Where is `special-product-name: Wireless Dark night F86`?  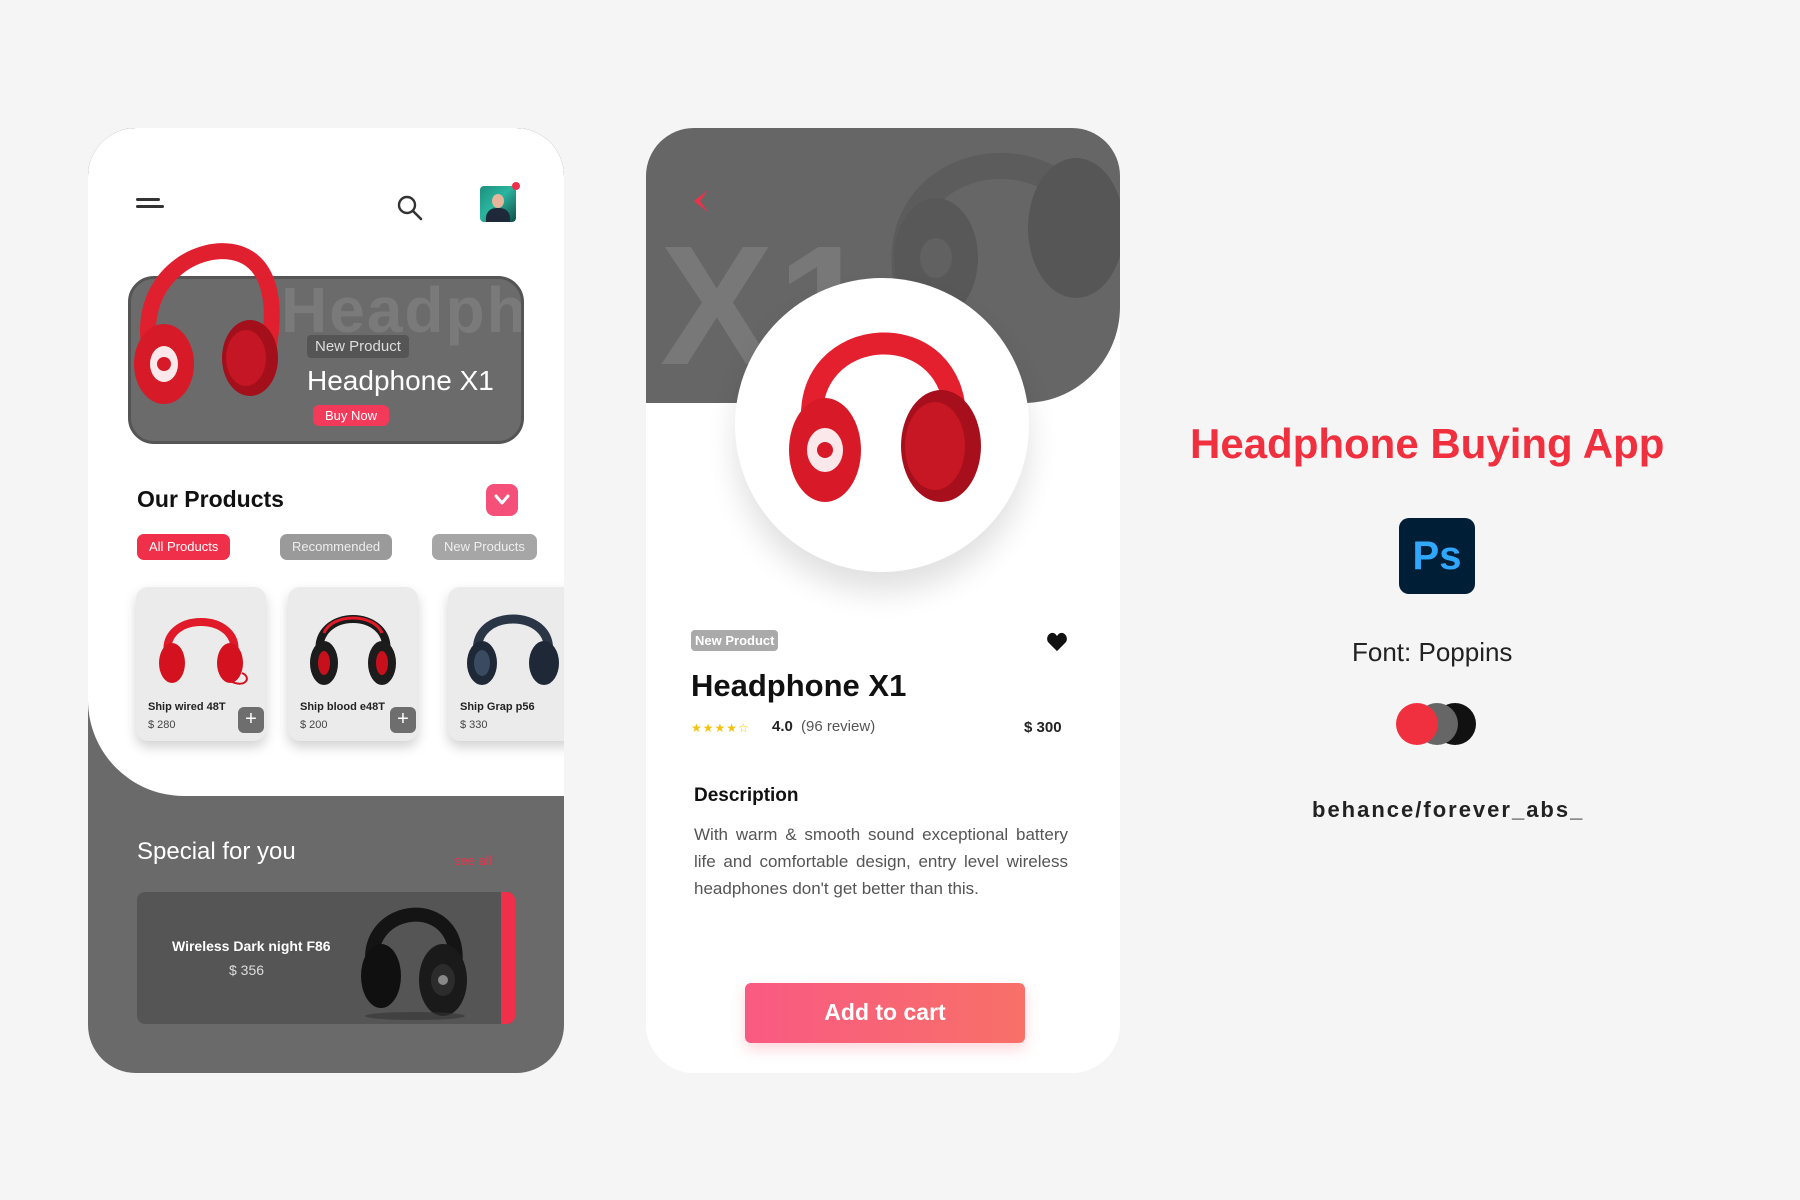
special-product-name: Wireless Dark night F86 is located at coordinates (251, 946).